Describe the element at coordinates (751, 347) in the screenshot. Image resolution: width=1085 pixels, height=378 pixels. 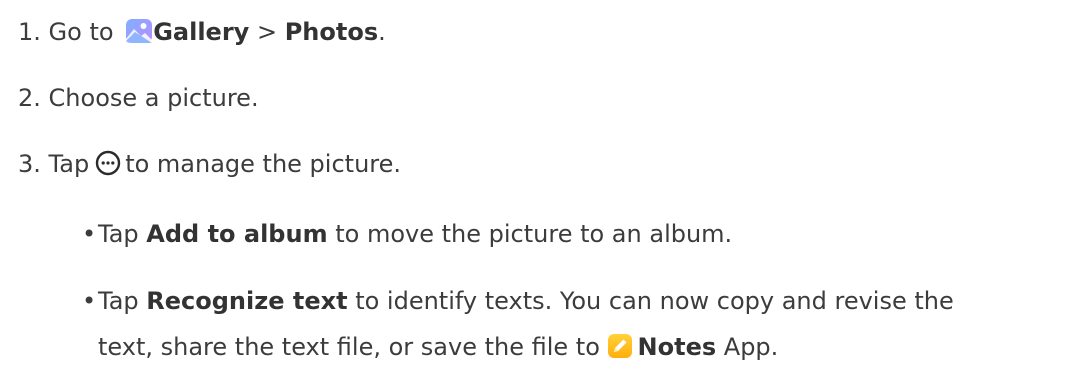
I see `bullet-end: App.` at that location.